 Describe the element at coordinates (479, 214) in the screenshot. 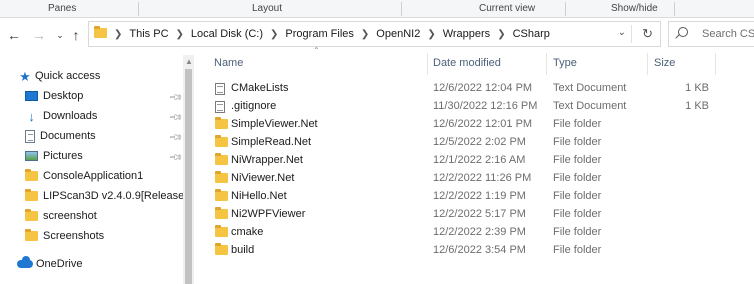

I see `file-date: 12/2/2022 5:17 PM` at that location.